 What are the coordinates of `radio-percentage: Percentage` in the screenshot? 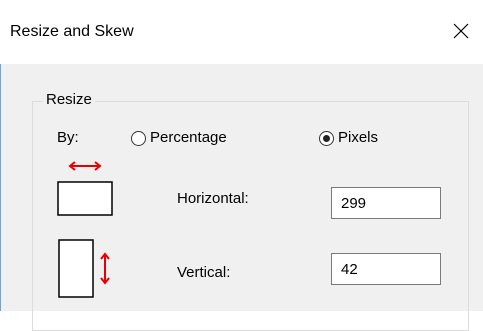 It's located at (179, 138).